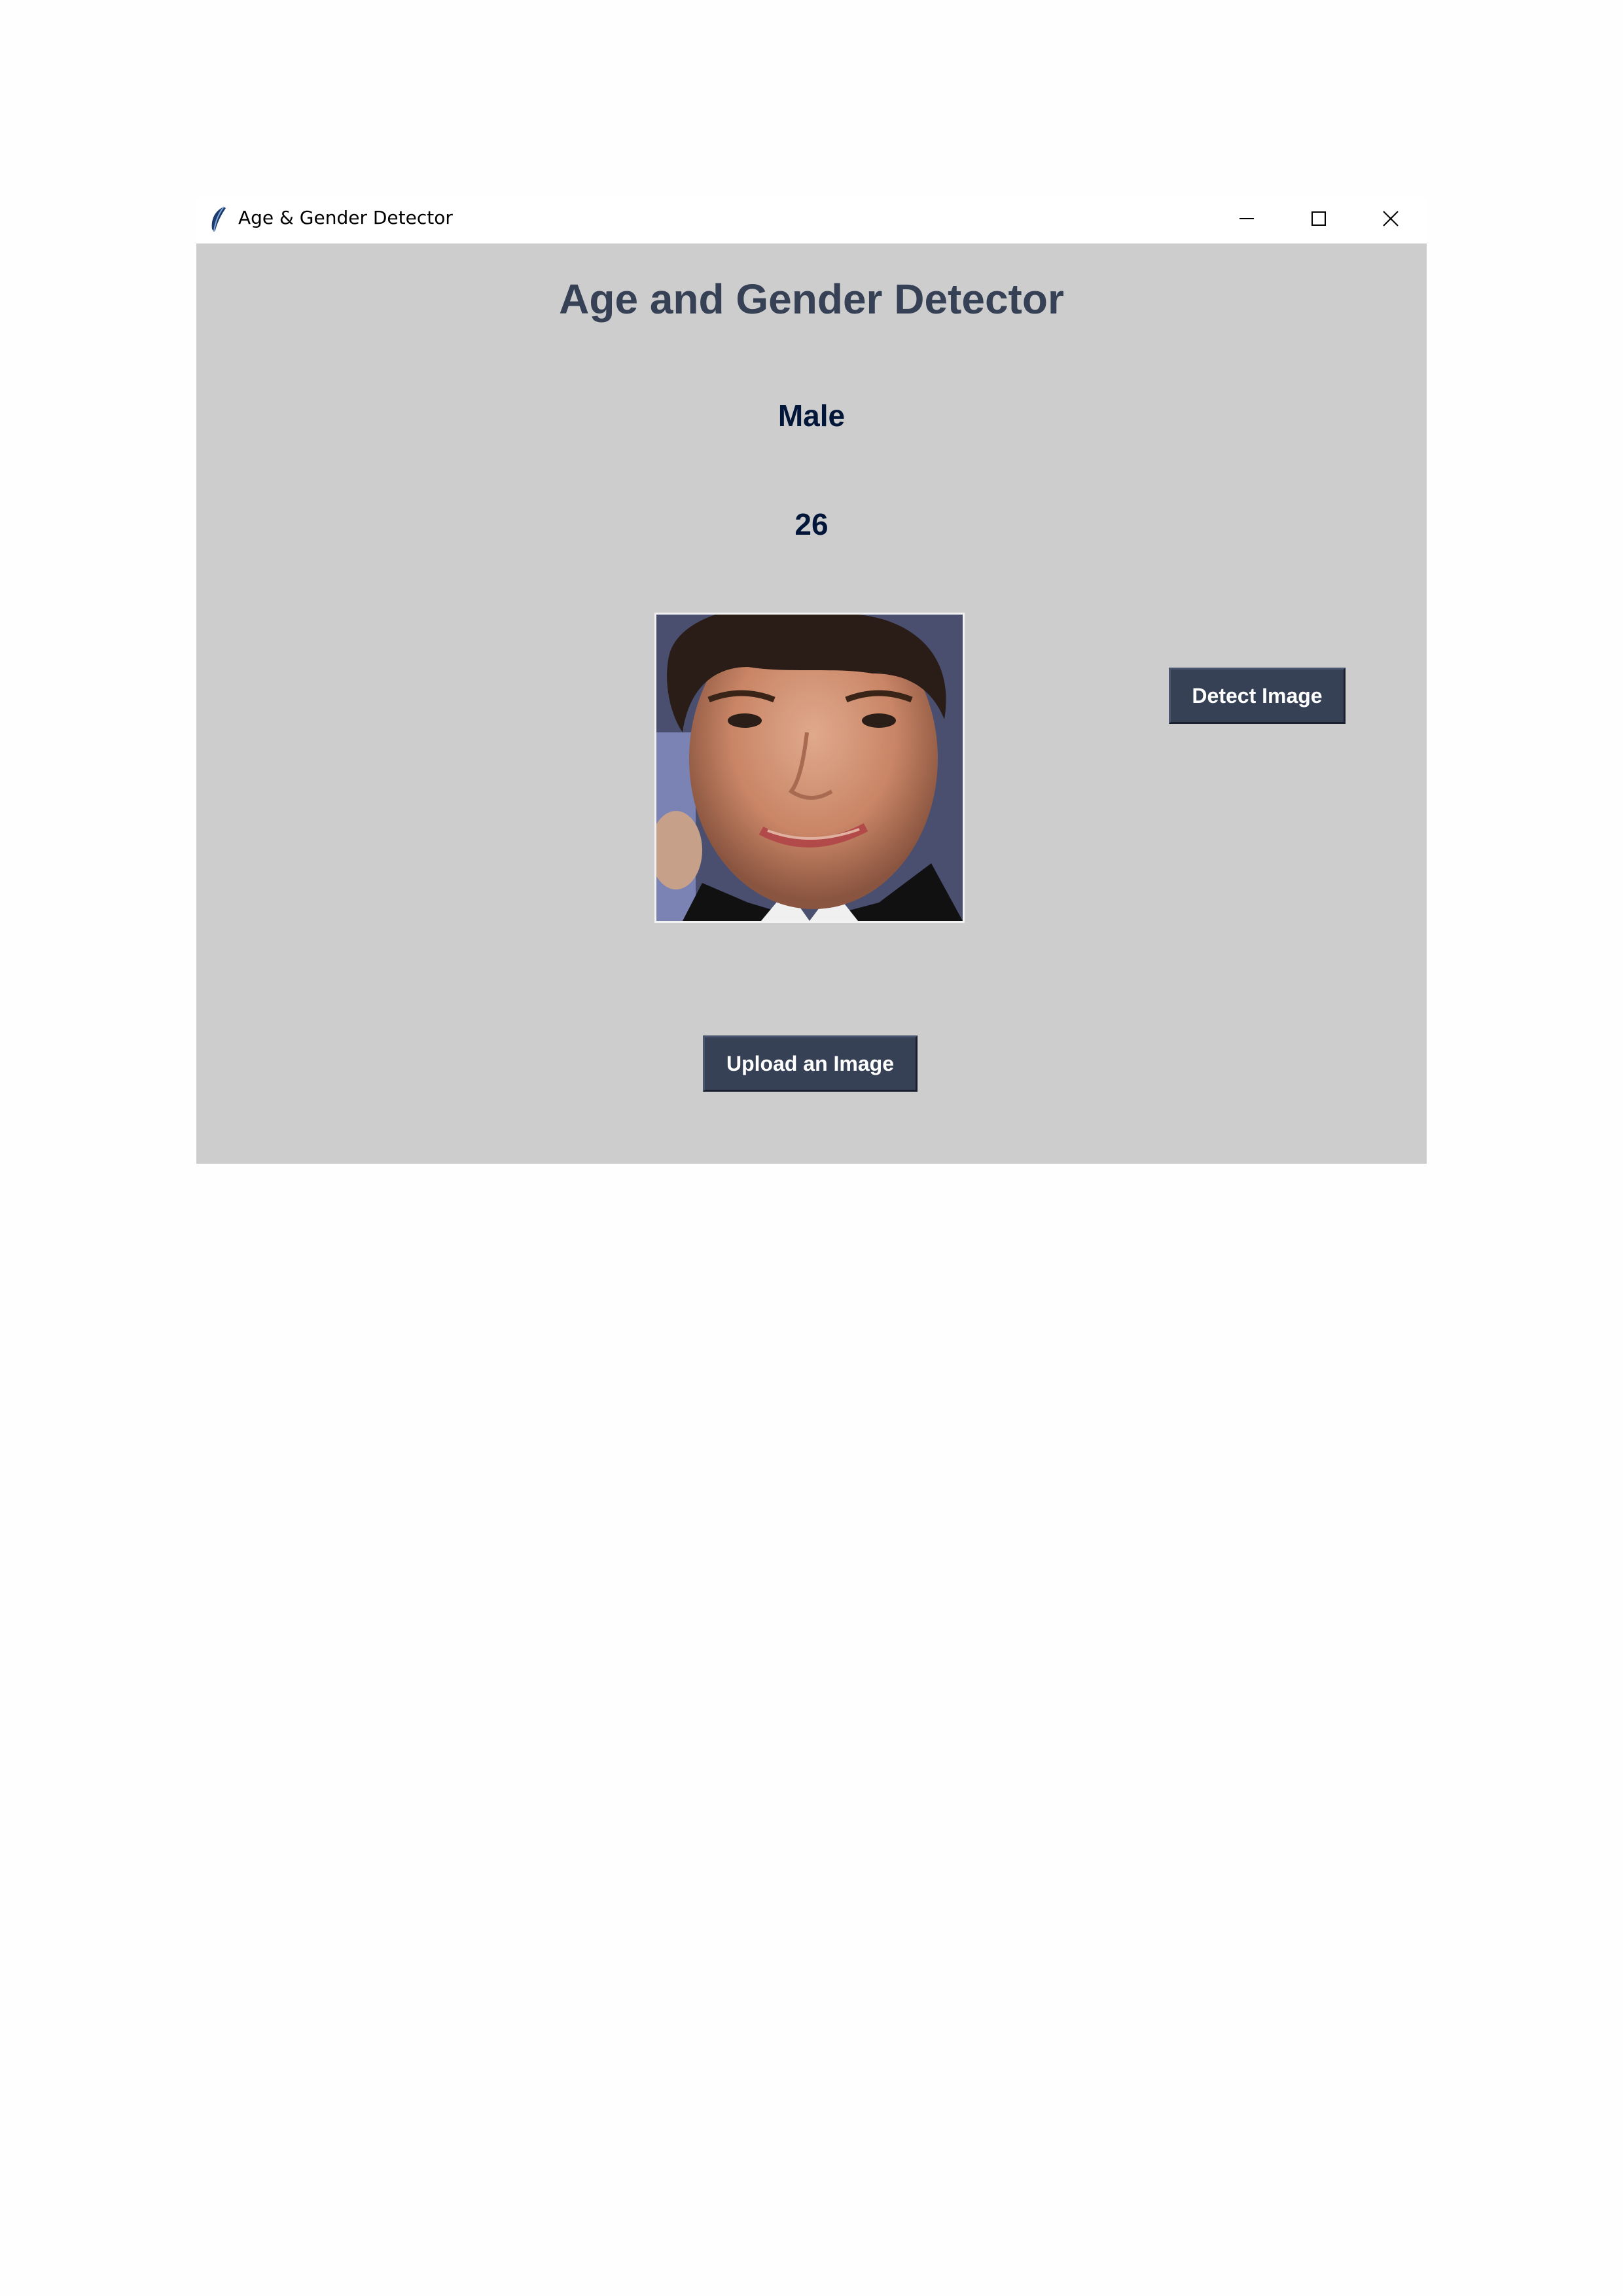 The width and height of the screenshot is (1623, 2296). Describe the element at coordinates (811, 416) in the screenshot. I see `gender-result-label: Male` at that location.